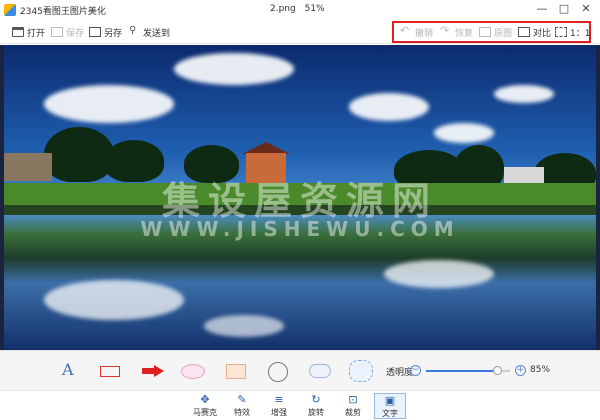 This screenshot has height=420, width=600. Describe the element at coordinates (205, 412) in the screenshot. I see `mosaic-label: 马赛克` at that location.